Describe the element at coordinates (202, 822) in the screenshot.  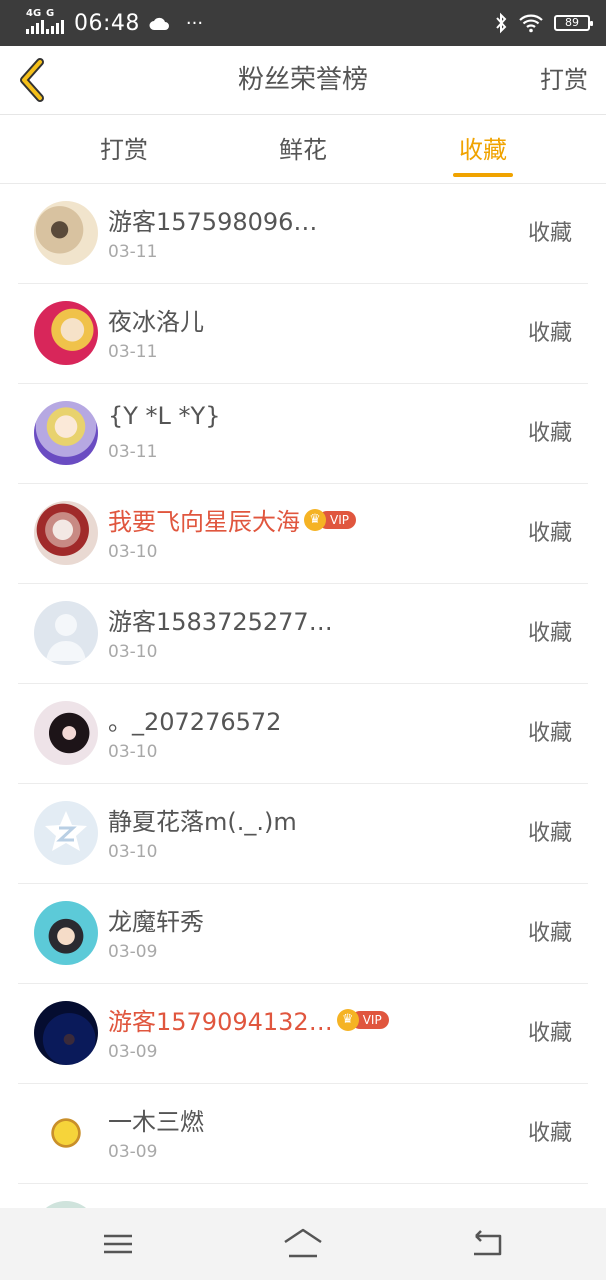
I see `fan-name: 静夏花落m(._.)m` at that location.